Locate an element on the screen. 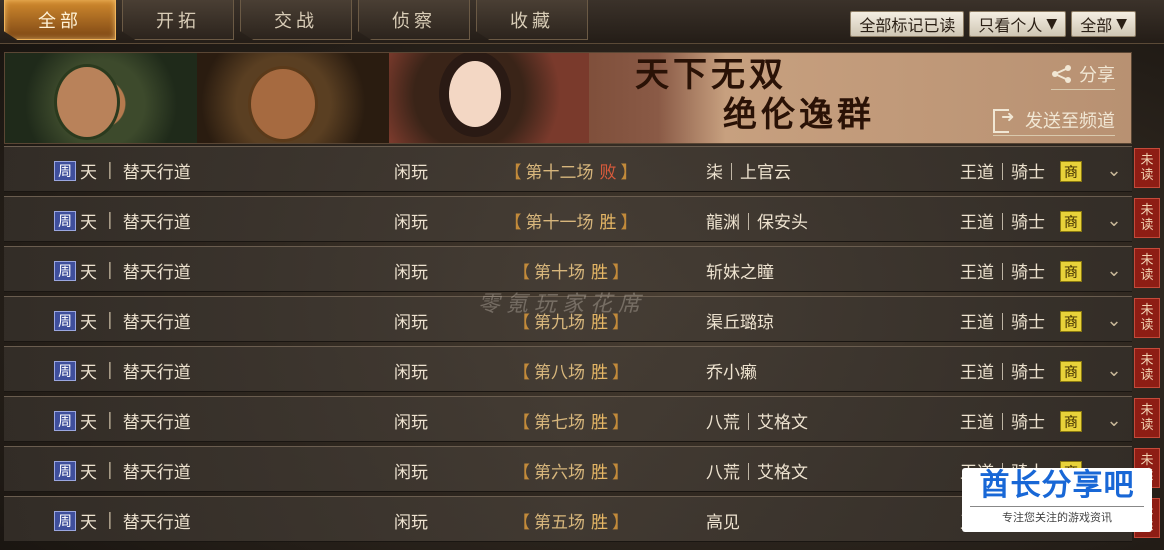 Image resolution: width=1164 pixels, height=550 pixels. banner-slogan: 天下无双 绝伦逸群 is located at coordinates (785, 95).